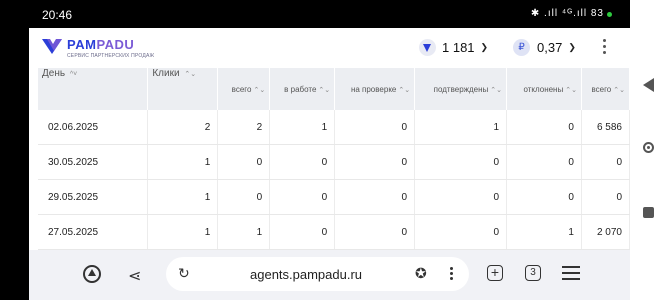 This screenshot has width=667, height=300. Describe the element at coordinates (306, 274) in the screenshot. I see `url-text: agents.pampadu.ru` at that location.